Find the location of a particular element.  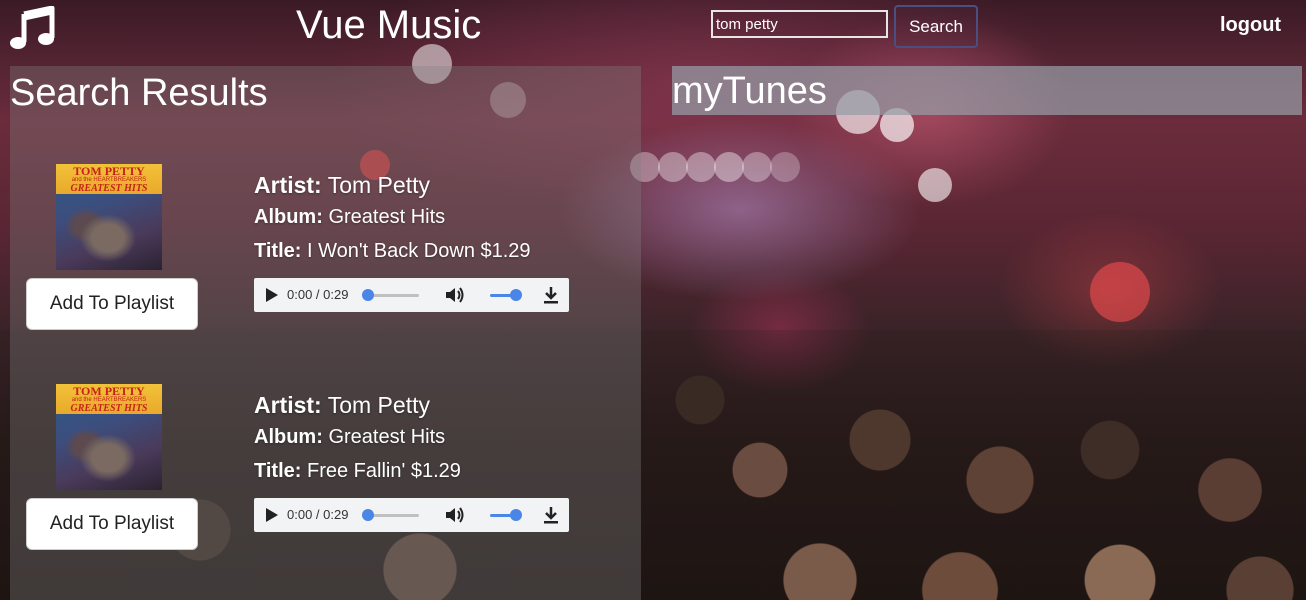

search-results-heading: Search Results is located at coordinates (139, 93).